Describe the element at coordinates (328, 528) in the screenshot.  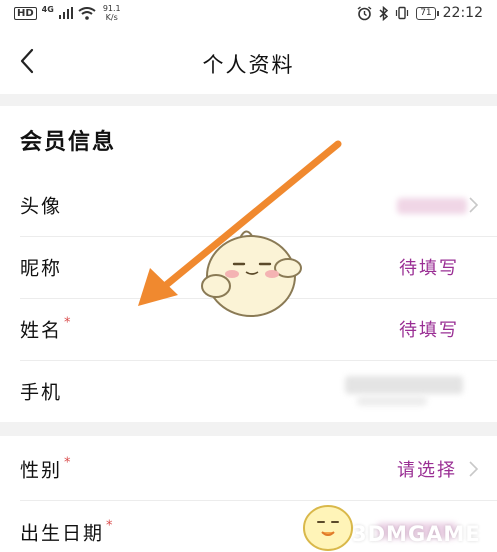
I see `watermark-mascot` at that location.